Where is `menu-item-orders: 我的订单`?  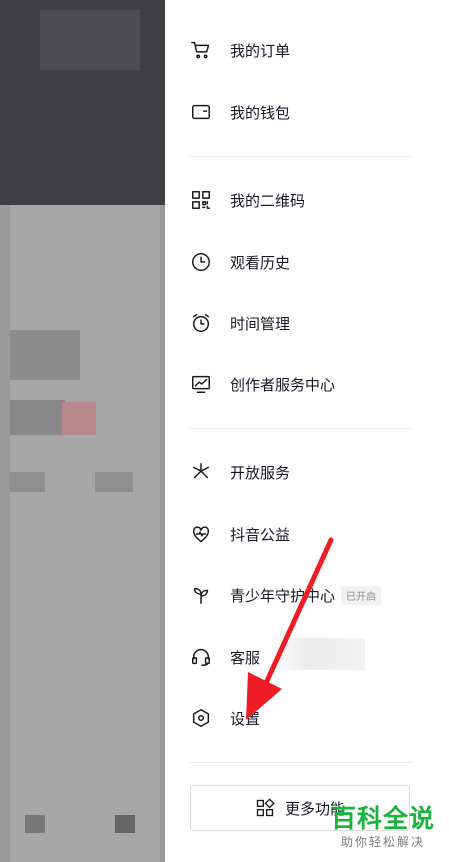
menu-item-orders: 我的订单 is located at coordinates (240, 50).